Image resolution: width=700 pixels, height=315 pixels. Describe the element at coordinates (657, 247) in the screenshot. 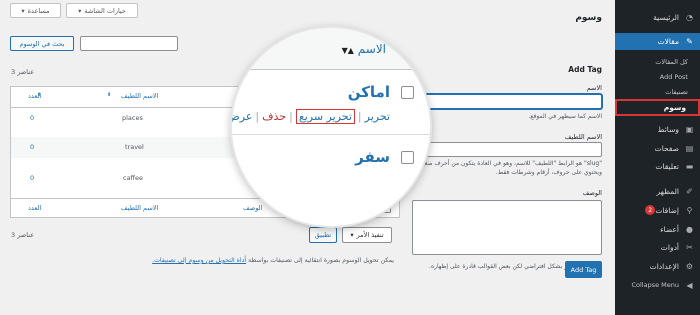

I see `sidebar-item-tools: ✂ أدوات` at that location.